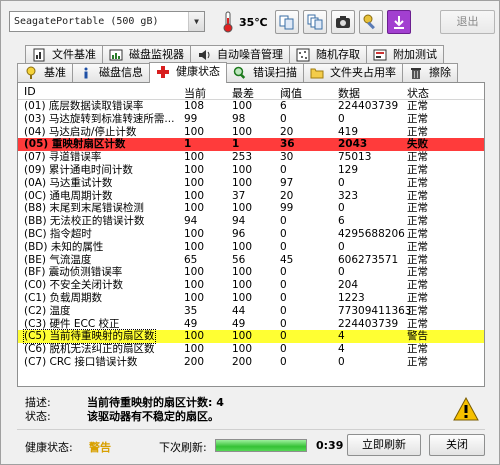  Describe the element at coordinates (198, 71) in the screenshot. I see `tab-label: 健康状态` at that location.